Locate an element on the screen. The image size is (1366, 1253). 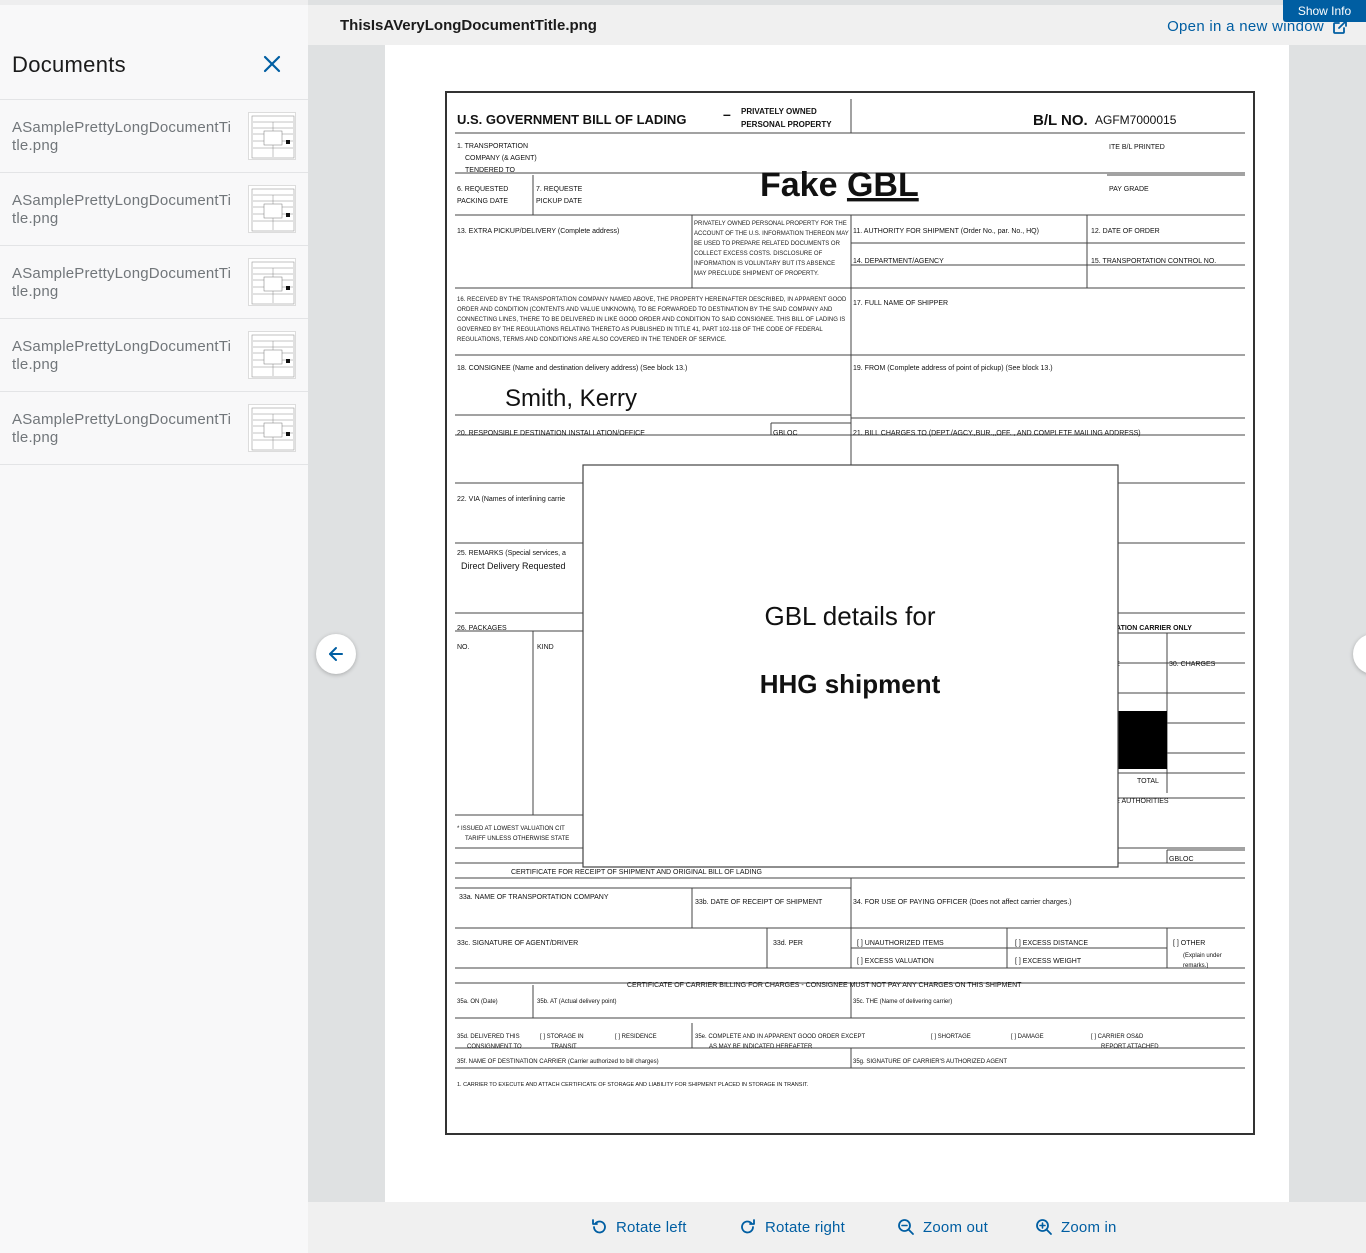
sidebar-header: Documents is located at coordinates (154, 64).